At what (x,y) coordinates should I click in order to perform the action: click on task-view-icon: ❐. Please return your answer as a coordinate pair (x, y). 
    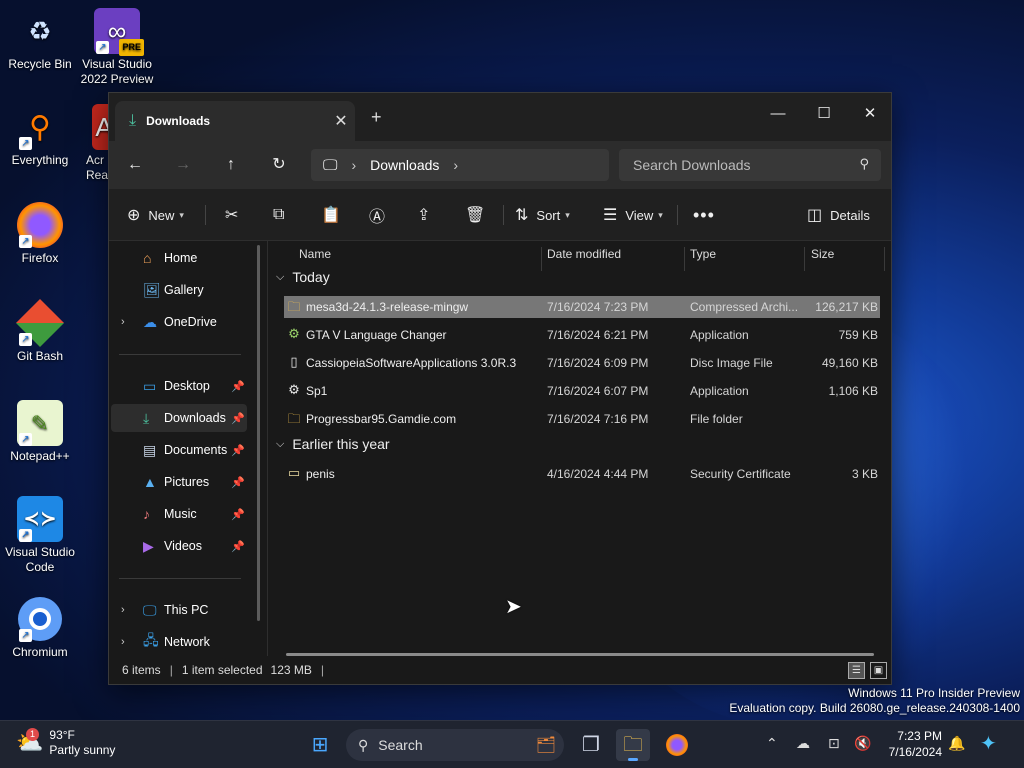
    Looking at the image, I should click on (591, 745).